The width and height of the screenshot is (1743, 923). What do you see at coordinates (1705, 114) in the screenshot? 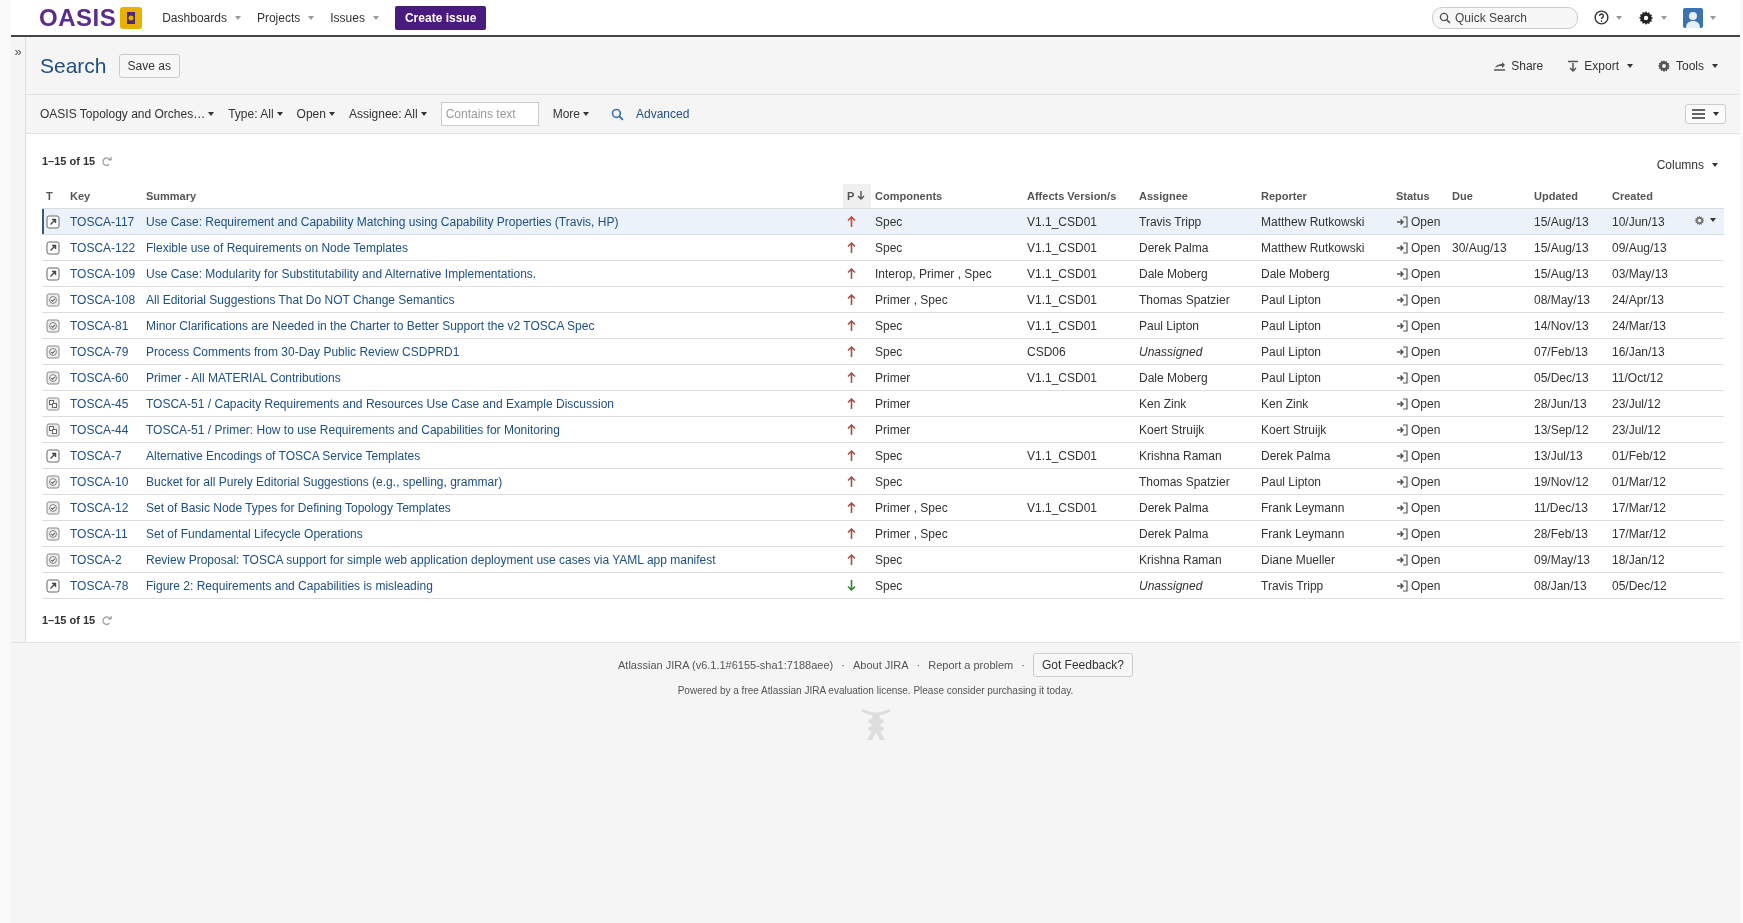
I see `layout-menu-button` at bounding box center [1705, 114].